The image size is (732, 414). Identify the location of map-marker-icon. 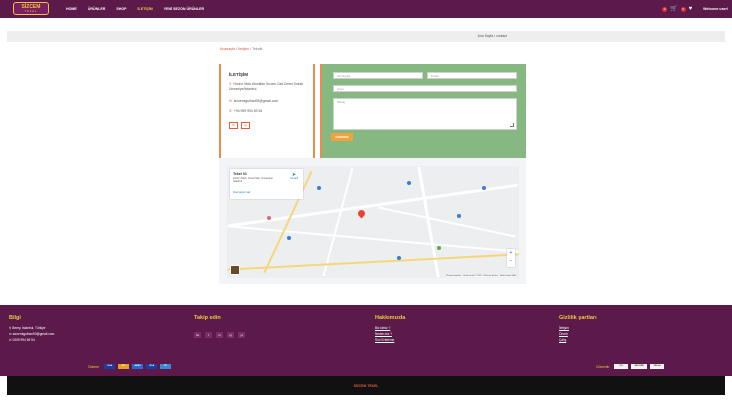
(361, 213).